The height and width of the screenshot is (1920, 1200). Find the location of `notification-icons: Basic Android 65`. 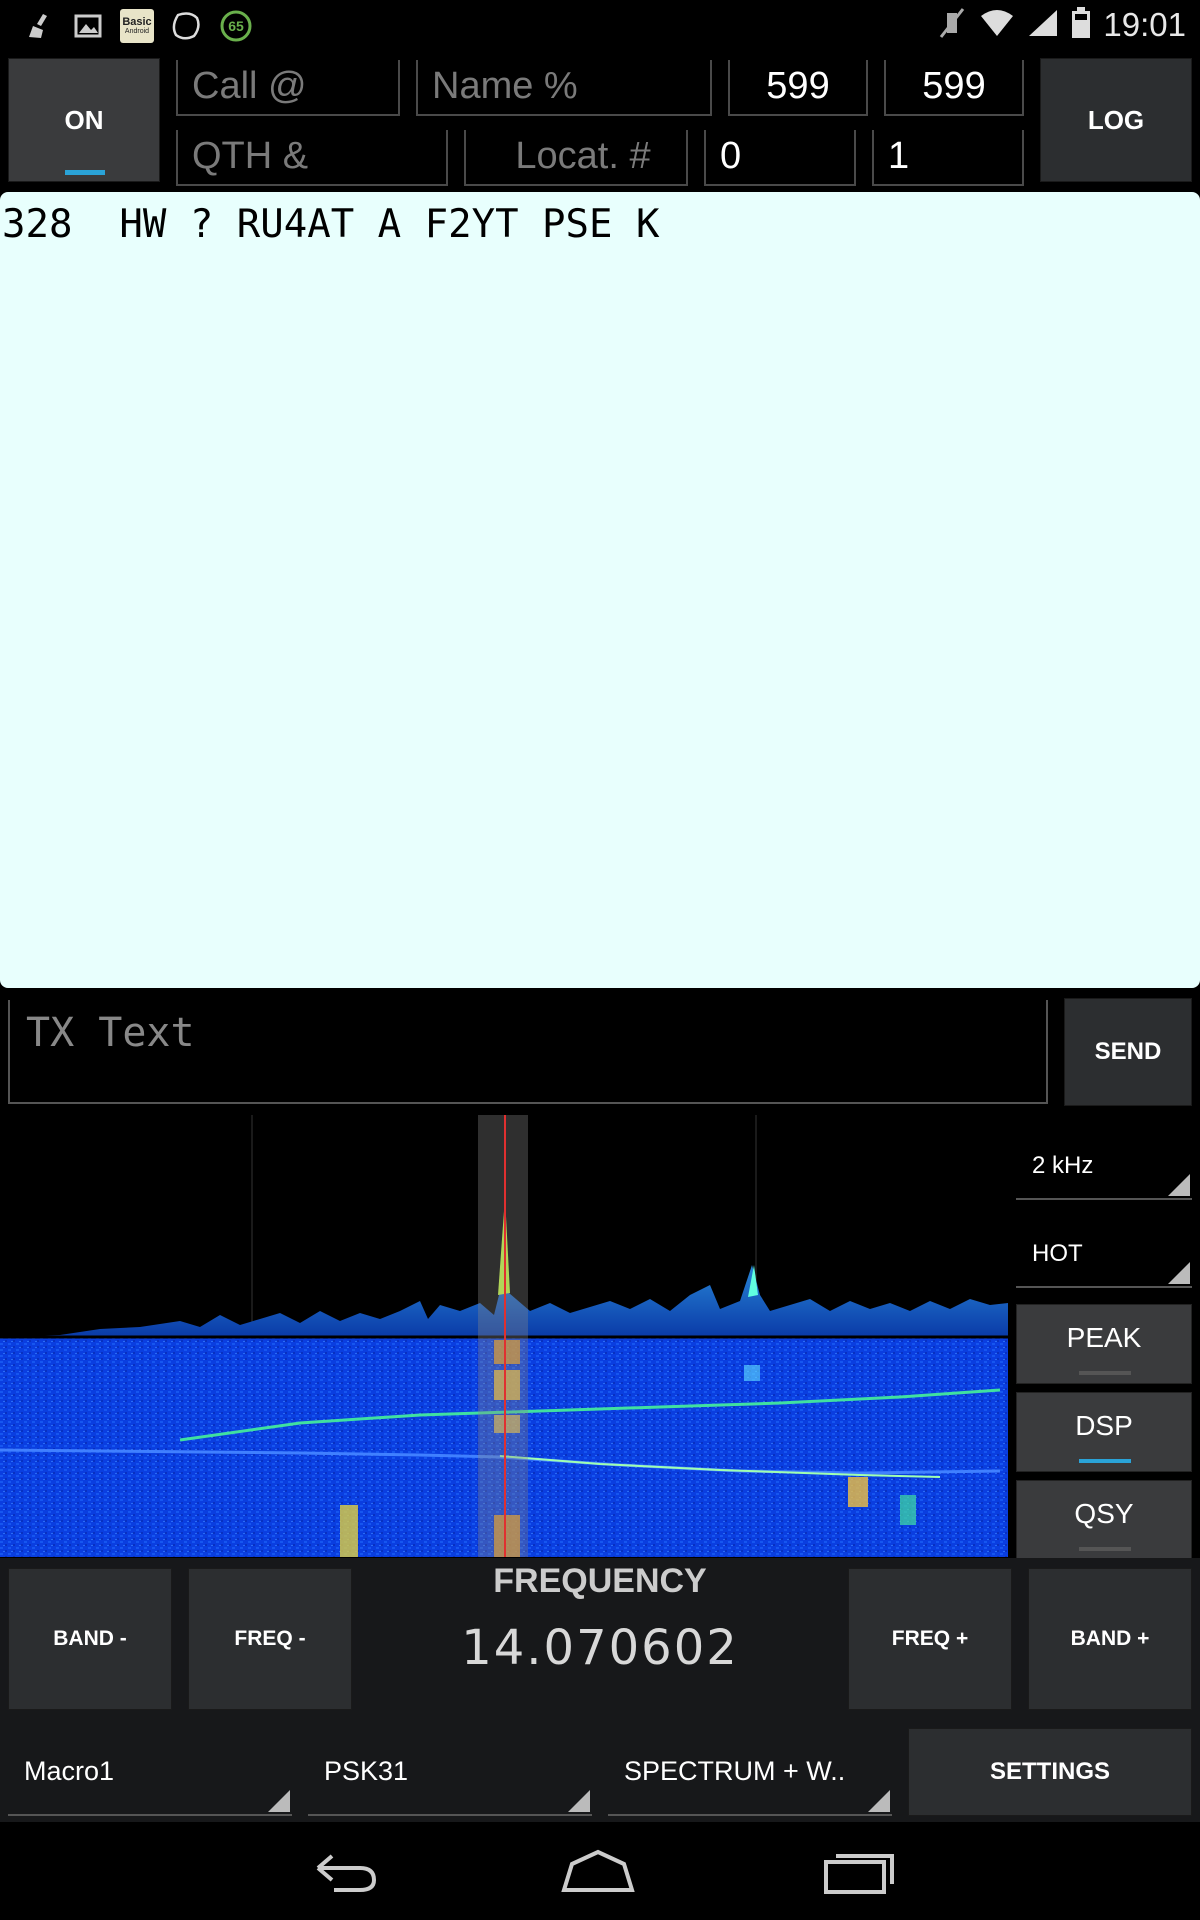

notification-icons: Basic Android 65 is located at coordinates (137, 26).